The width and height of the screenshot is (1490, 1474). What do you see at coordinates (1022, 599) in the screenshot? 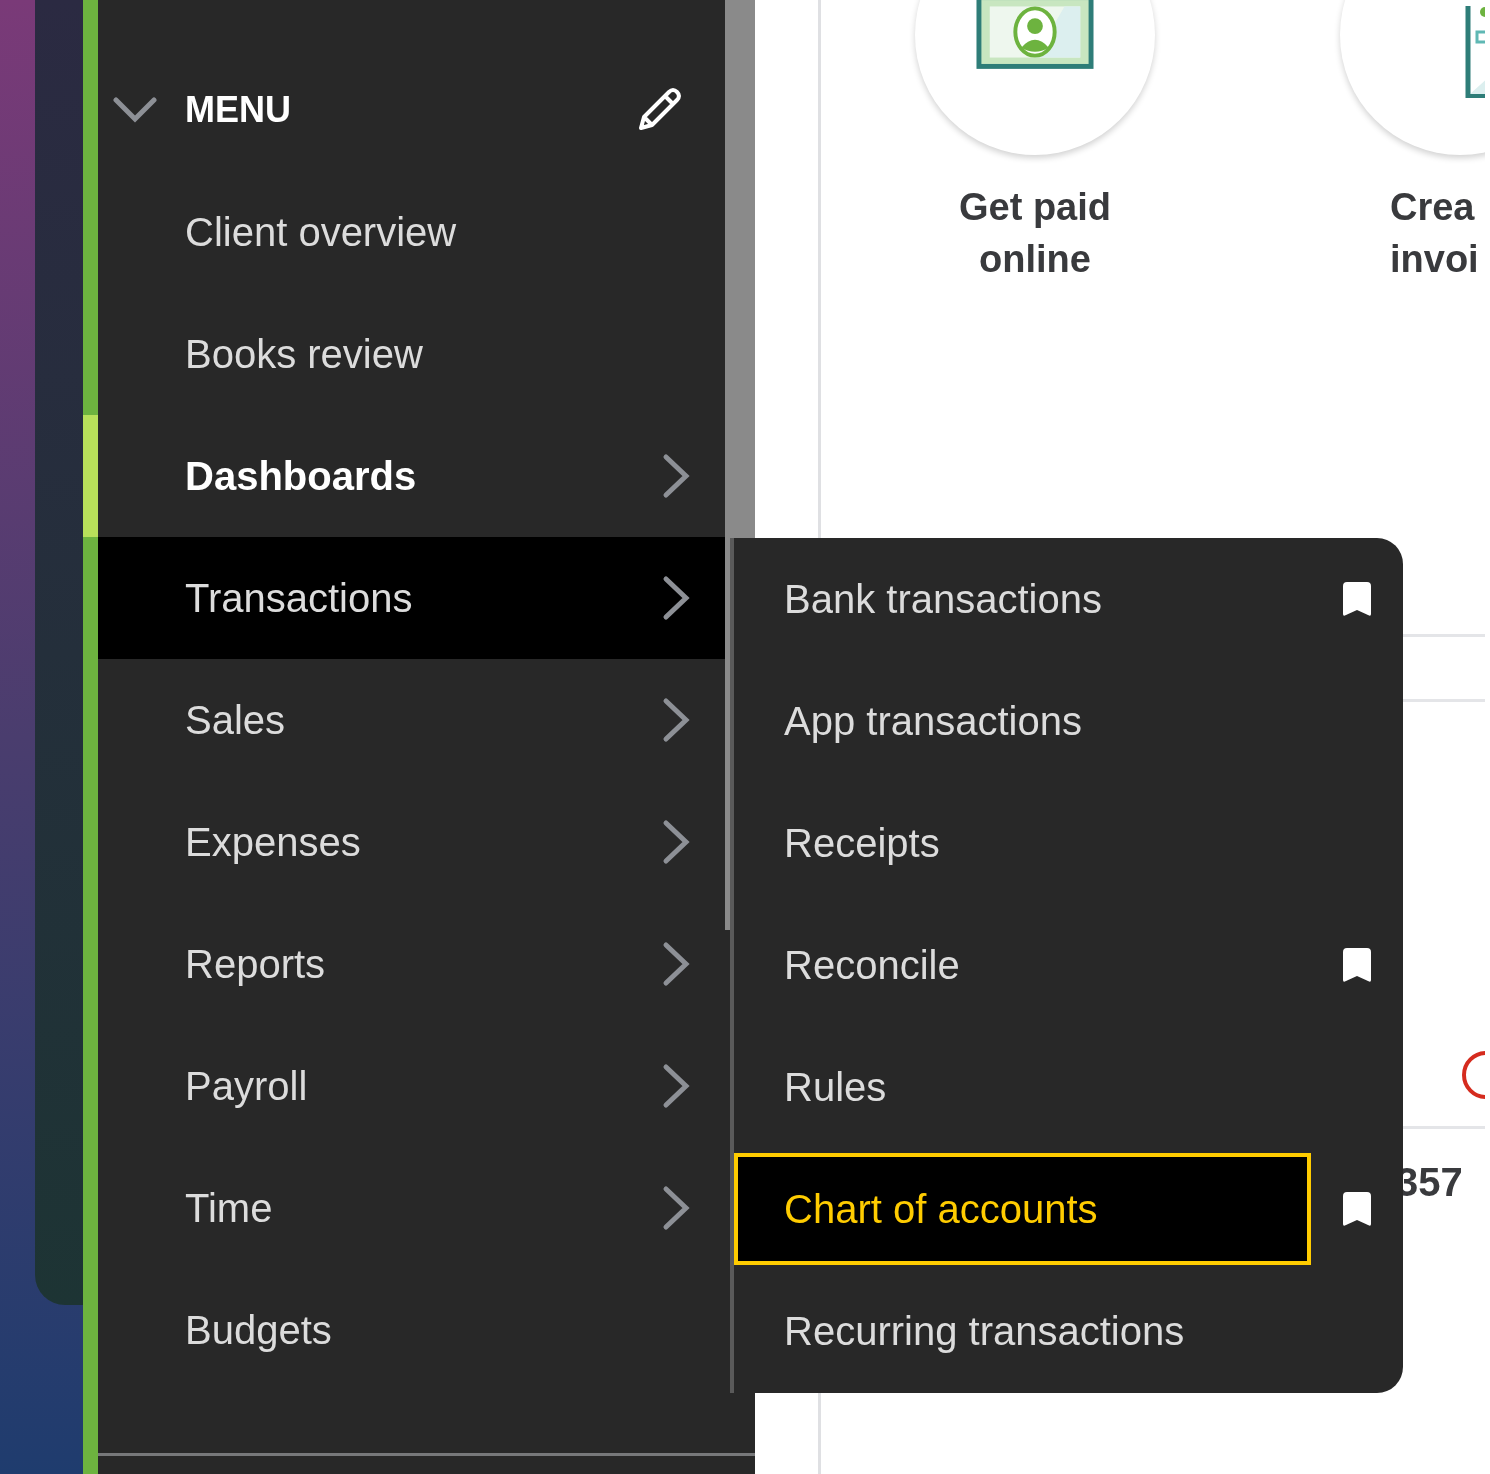
I see `submenu-item: Bank transactions` at bounding box center [1022, 599].